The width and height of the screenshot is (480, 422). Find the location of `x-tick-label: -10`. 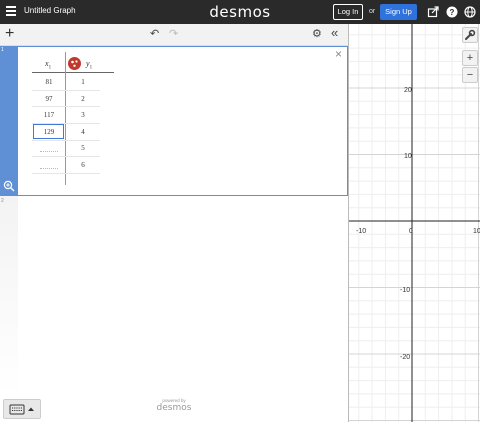

x-tick-label: -10 is located at coordinates (361, 231).